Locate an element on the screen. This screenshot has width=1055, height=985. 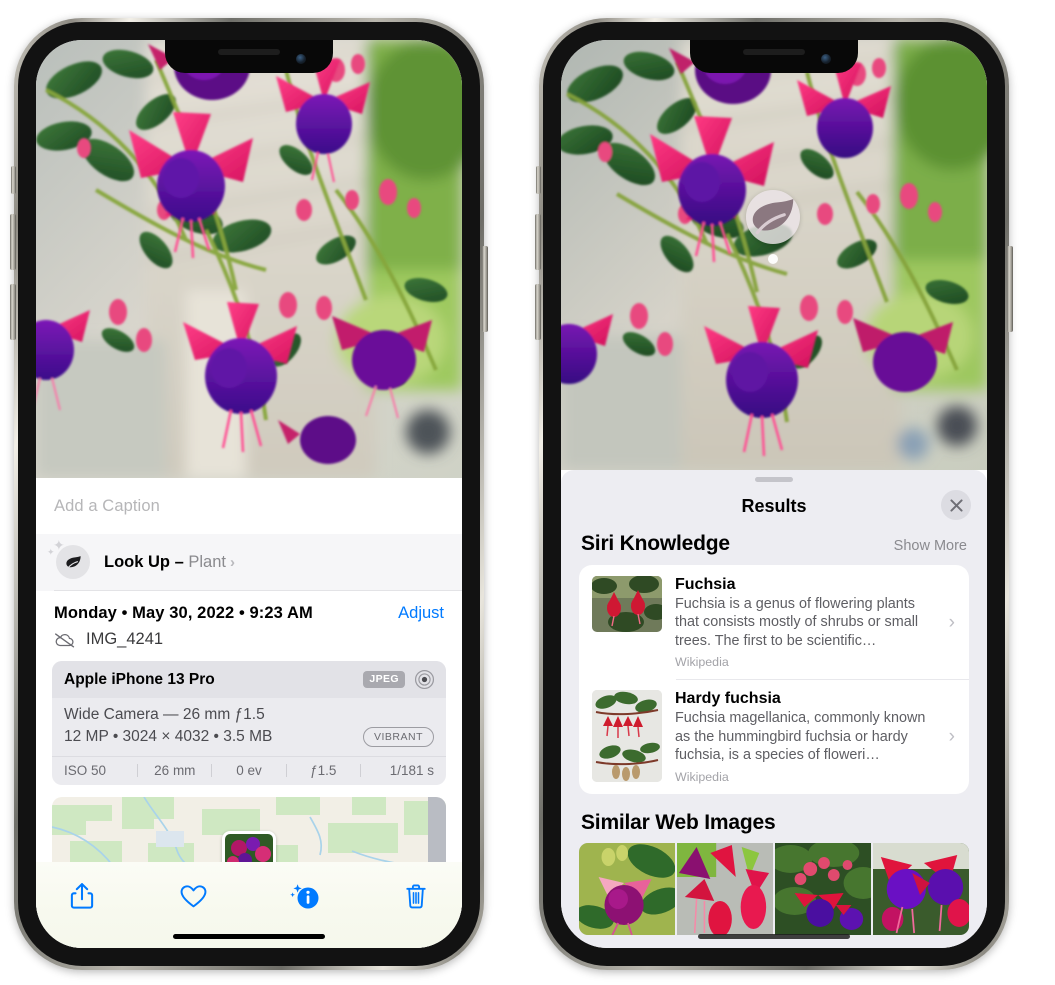
share-button is located at coordinates (82, 896).